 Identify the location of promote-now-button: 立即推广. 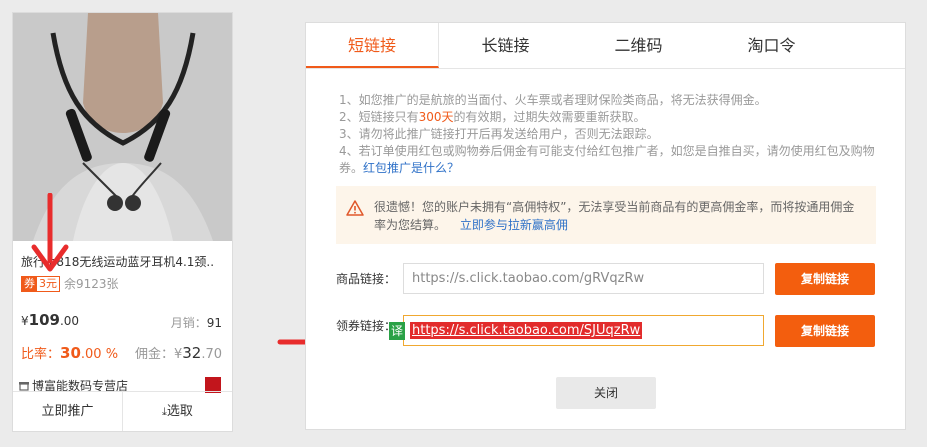
(68, 411).